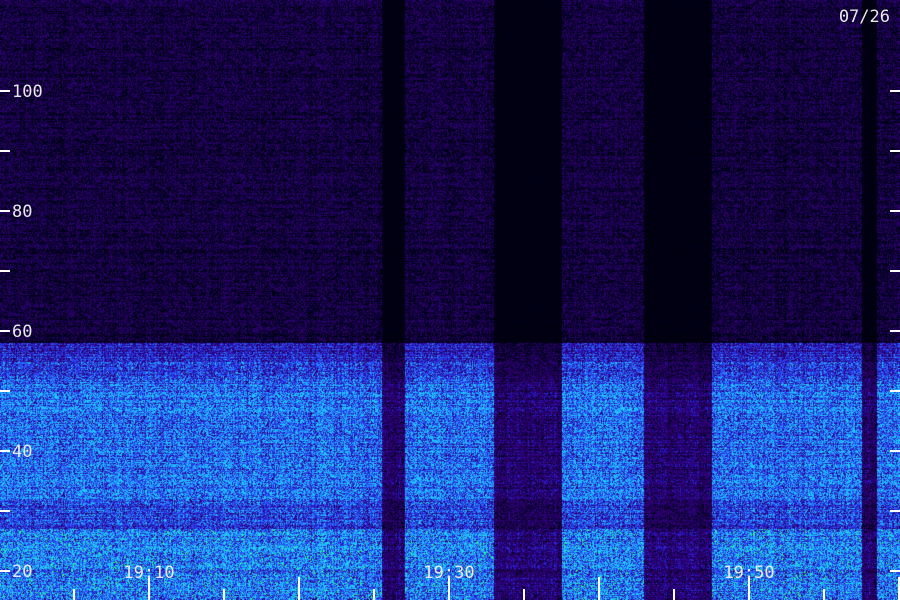 This screenshot has height=600, width=900. I want to click on y-tick-label: 60, so click(22, 332).